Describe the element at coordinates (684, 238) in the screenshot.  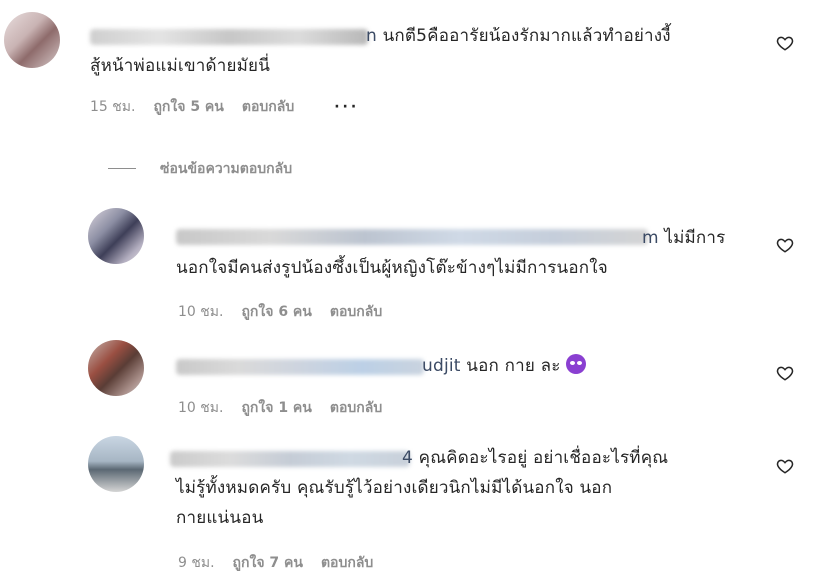
I see `comment-text: m ไม่มีการ` at that location.